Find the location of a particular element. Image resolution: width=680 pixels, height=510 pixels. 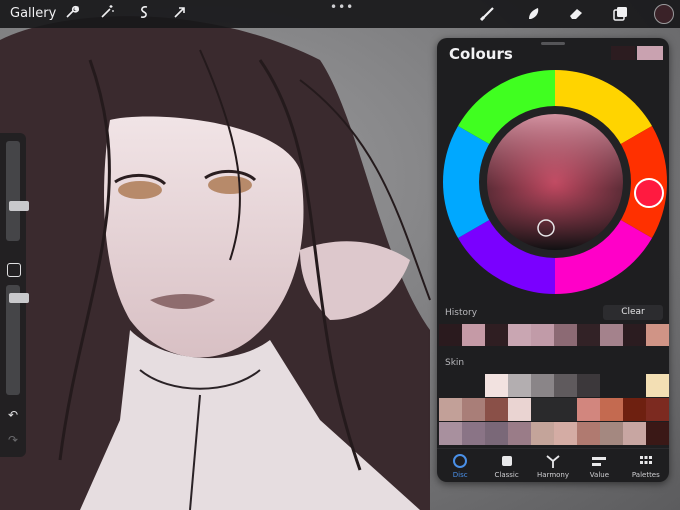

opacity-thumb is located at coordinates (19, 298).